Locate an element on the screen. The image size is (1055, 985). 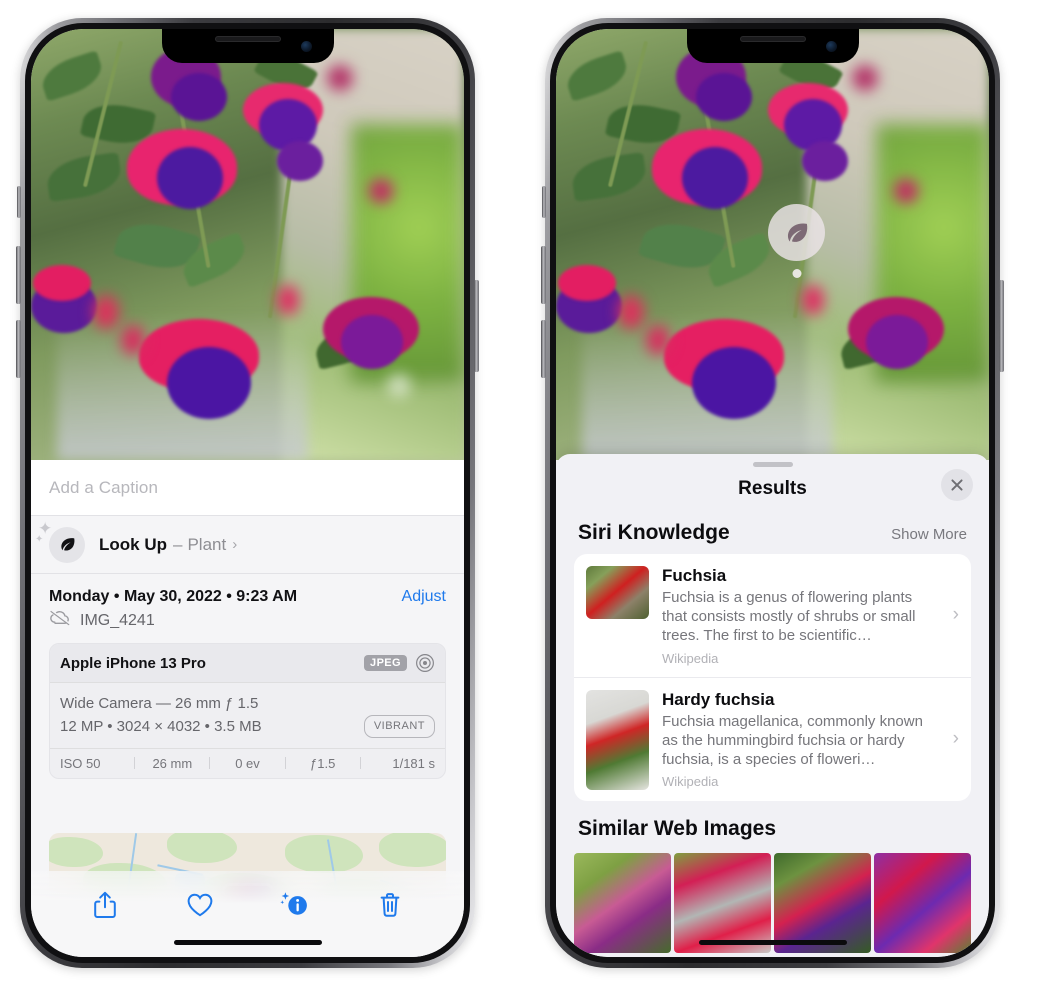
siri-knowledge-header: Siri Knowledge Show More is located at coordinates (772, 532).